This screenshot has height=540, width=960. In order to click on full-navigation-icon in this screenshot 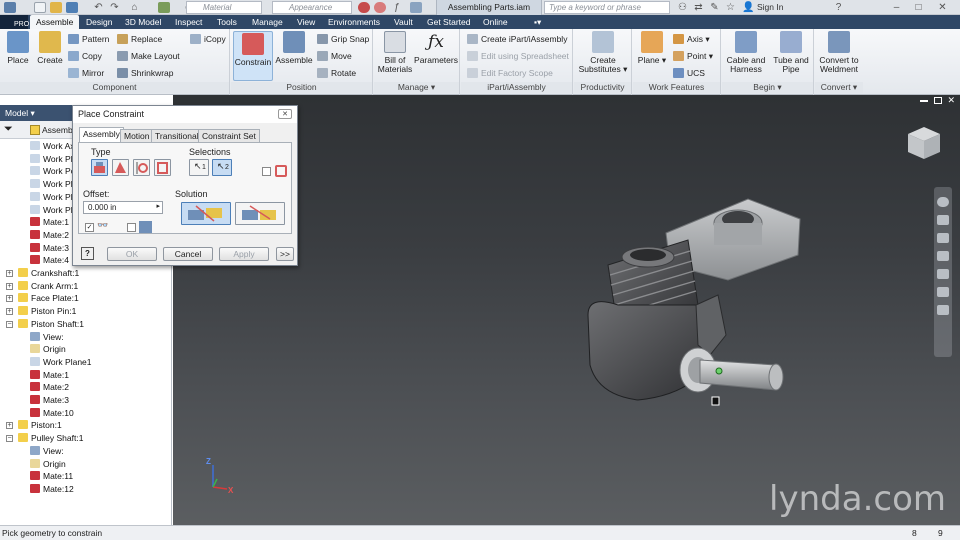, I will do `click(943, 310)`.